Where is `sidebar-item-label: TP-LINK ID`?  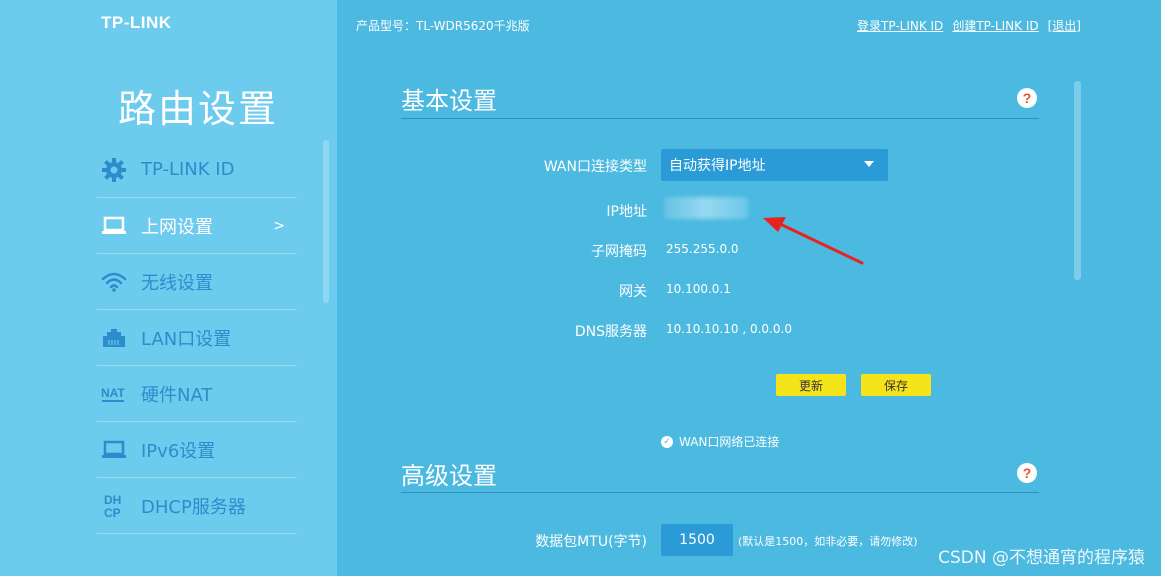
sidebar-item-label: TP-LINK ID is located at coordinates (188, 169).